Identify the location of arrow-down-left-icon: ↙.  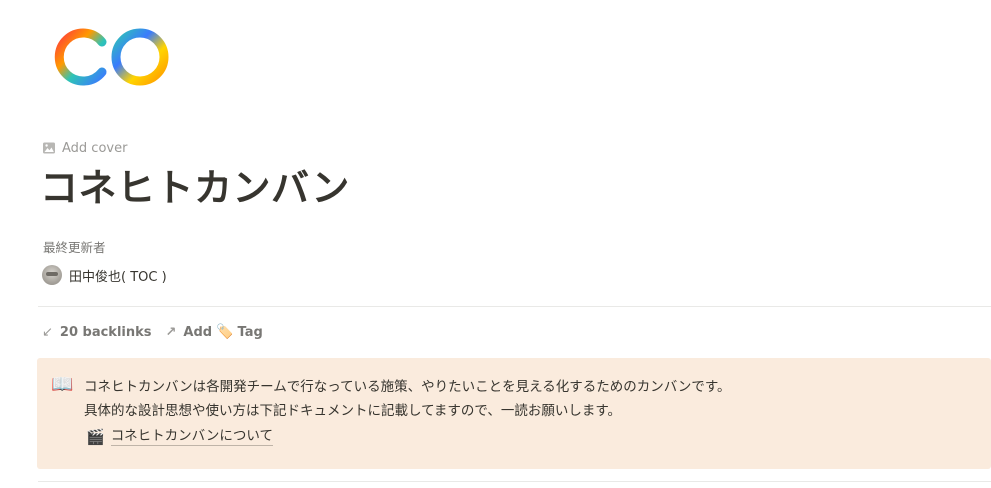
(47, 332).